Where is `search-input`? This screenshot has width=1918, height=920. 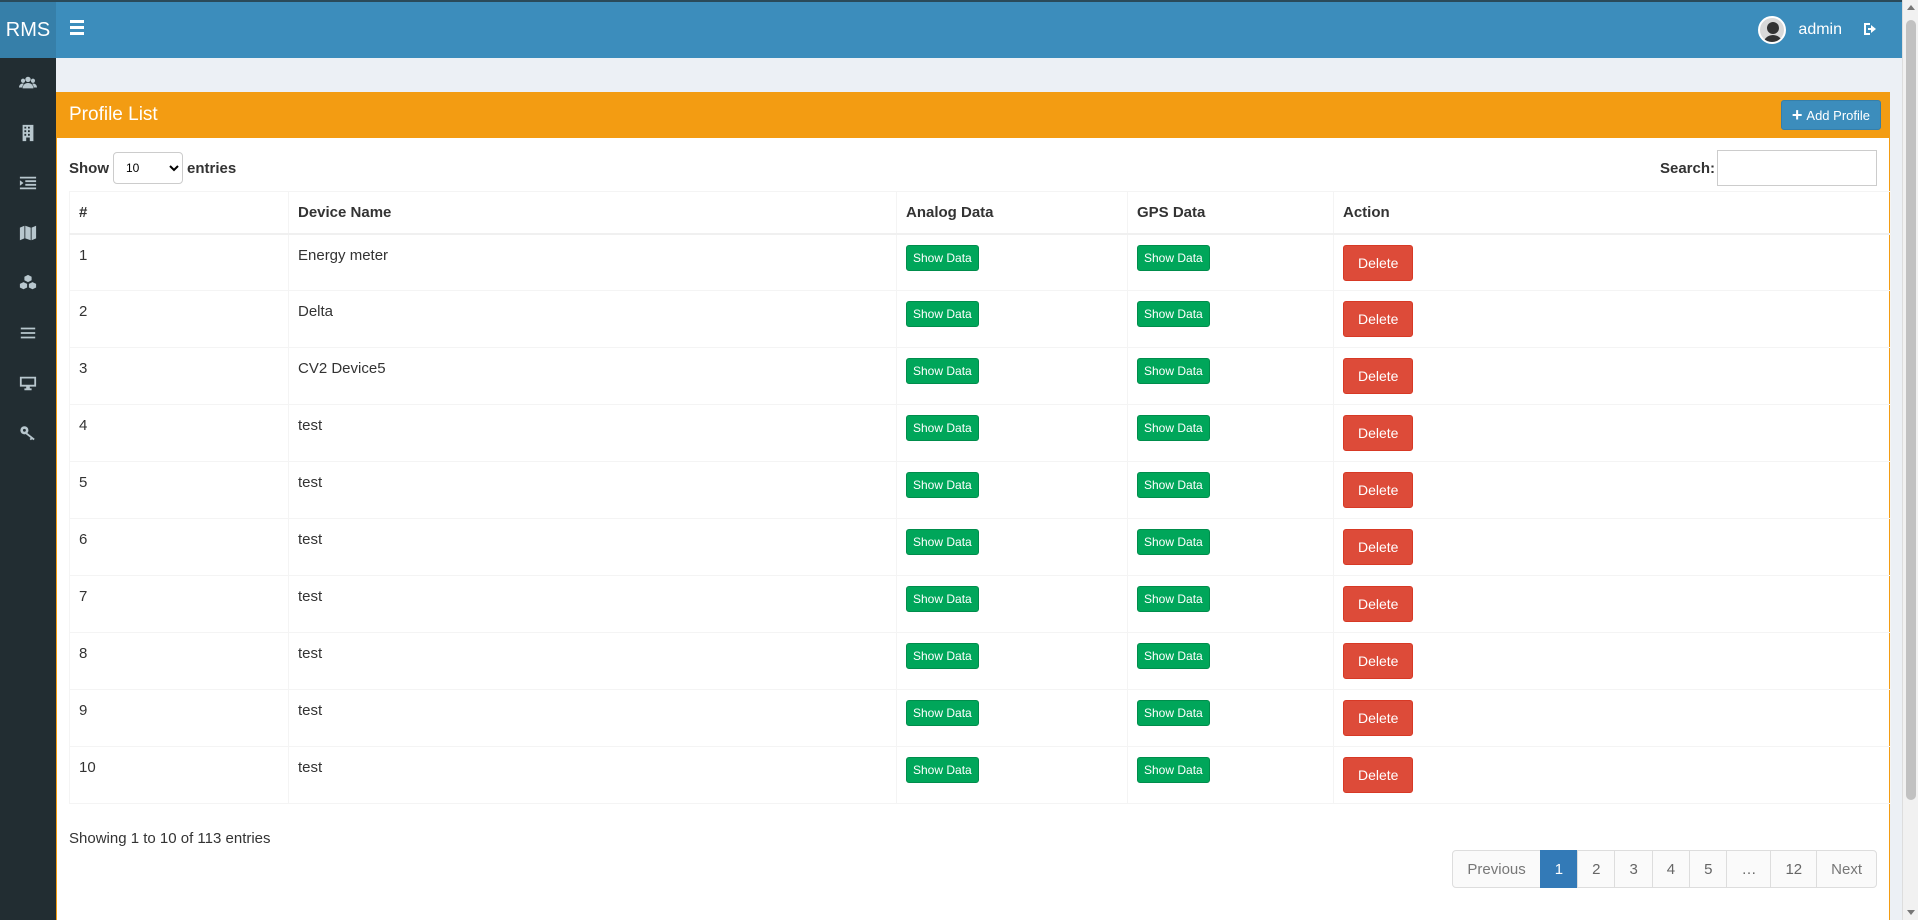
search-input is located at coordinates (1797, 168).